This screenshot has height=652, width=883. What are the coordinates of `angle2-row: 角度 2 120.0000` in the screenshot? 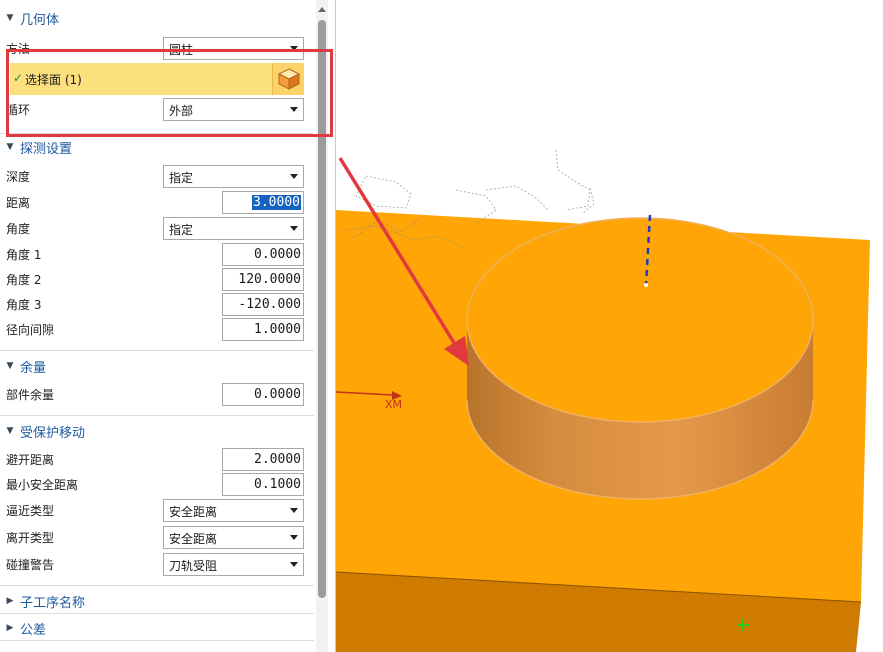 It's located at (157, 279).